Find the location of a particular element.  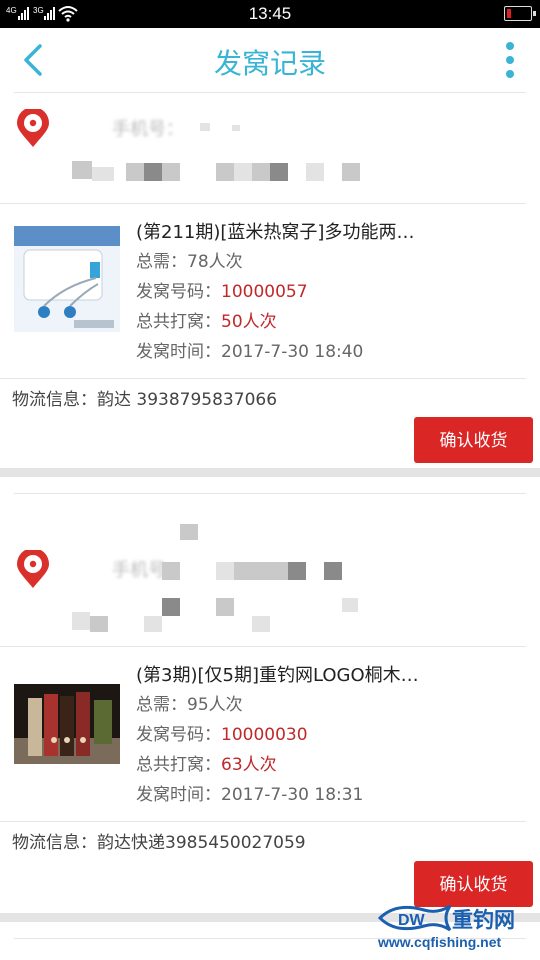

address-phone-blurred: 手机号： is located at coordinates (148, 129).